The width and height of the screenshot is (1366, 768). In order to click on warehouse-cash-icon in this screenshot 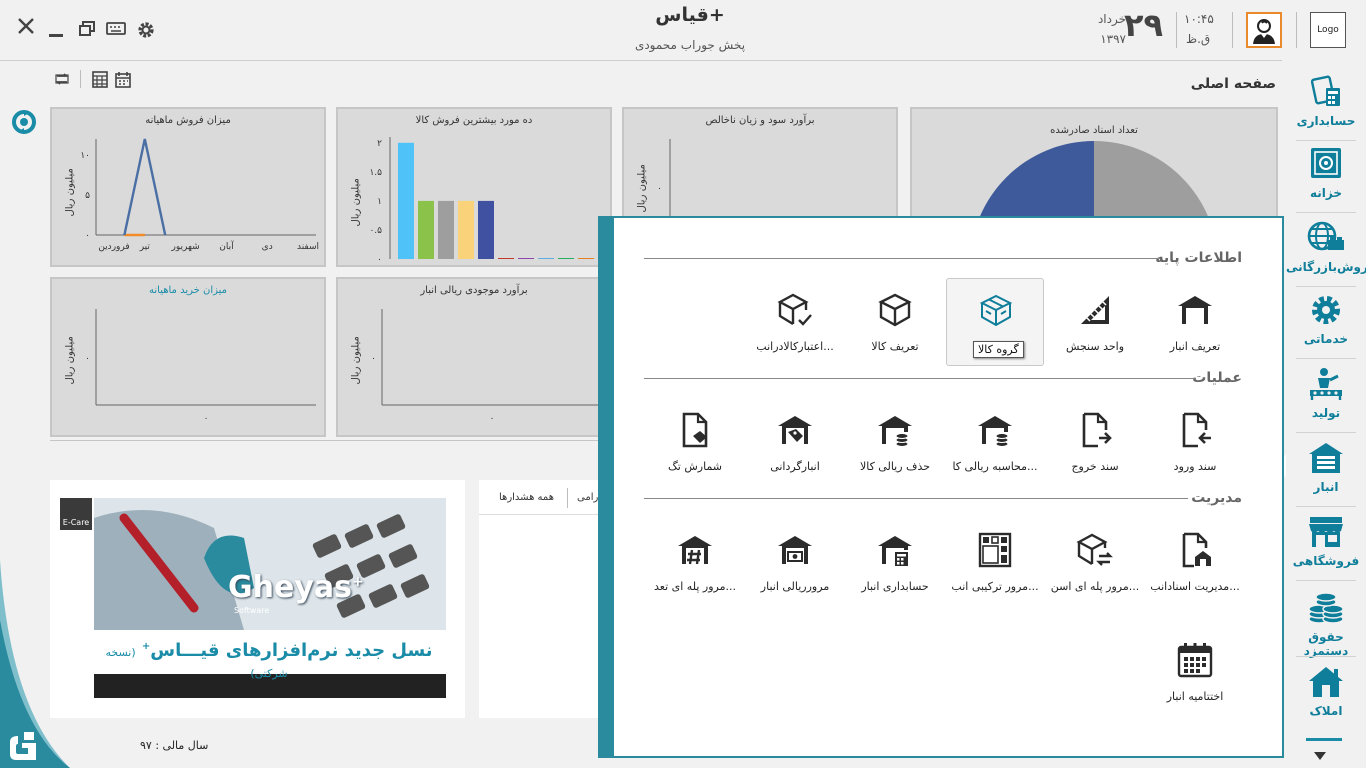, I will do `click(795, 550)`.